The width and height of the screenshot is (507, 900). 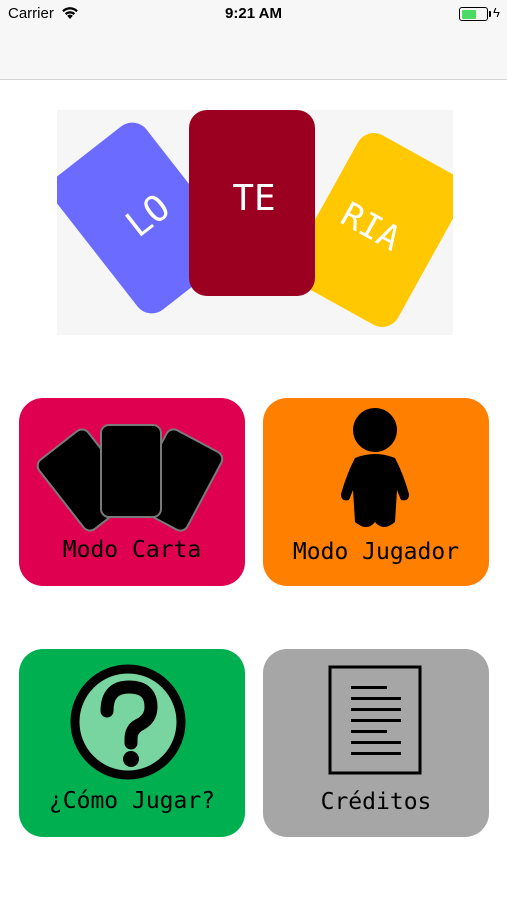 I want to click on creditos-button: Créditos, so click(x=376, y=743).